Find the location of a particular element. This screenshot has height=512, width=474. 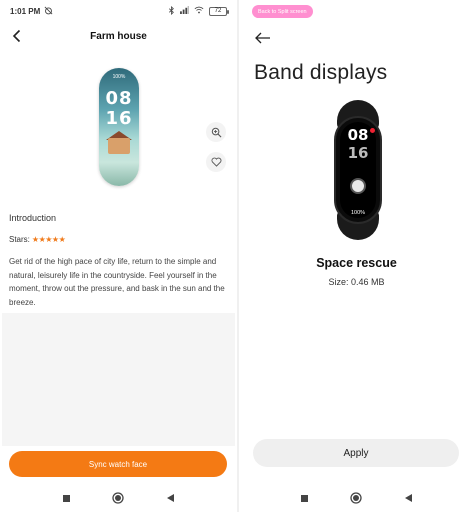

star-rating: ★★★★★ is located at coordinates (48, 239).